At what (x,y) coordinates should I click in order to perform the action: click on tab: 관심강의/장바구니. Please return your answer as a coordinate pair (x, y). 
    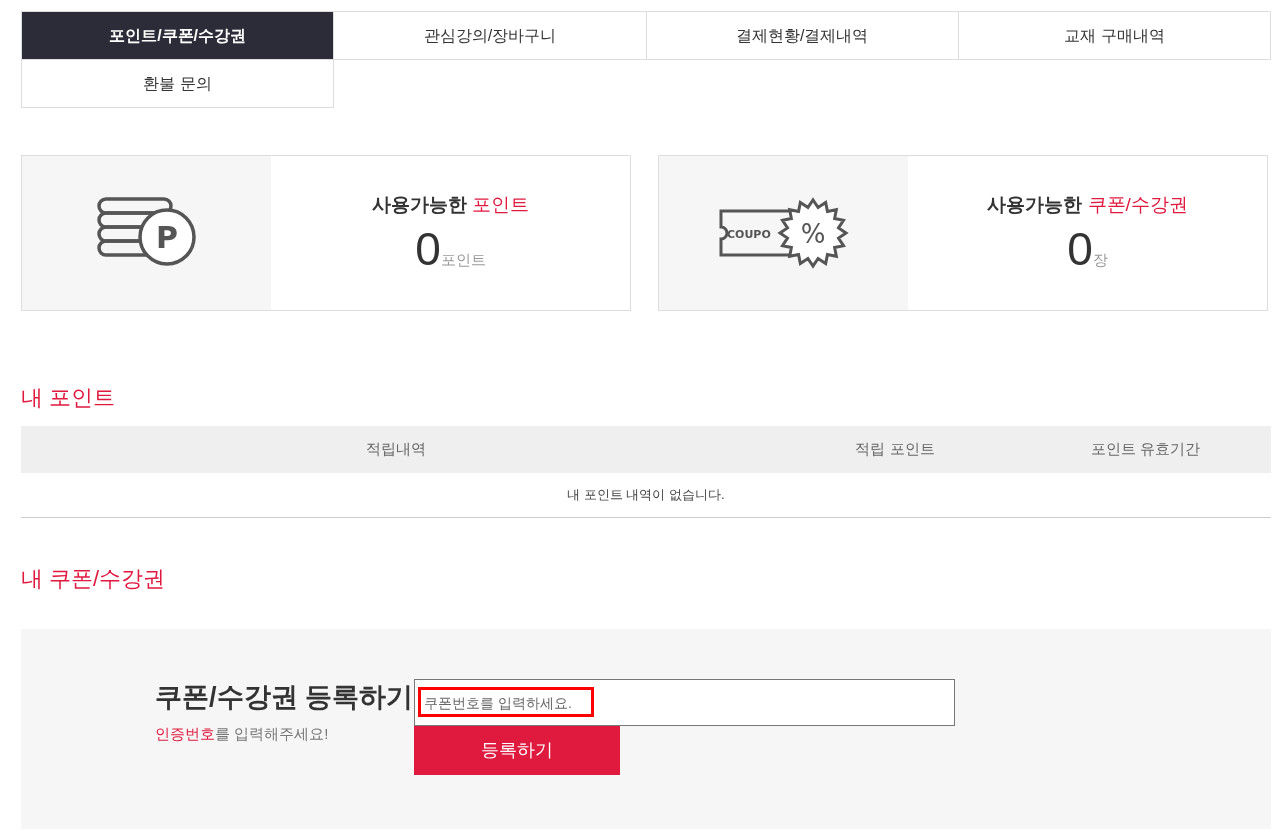
    Looking at the image, I should click on (490, 36).